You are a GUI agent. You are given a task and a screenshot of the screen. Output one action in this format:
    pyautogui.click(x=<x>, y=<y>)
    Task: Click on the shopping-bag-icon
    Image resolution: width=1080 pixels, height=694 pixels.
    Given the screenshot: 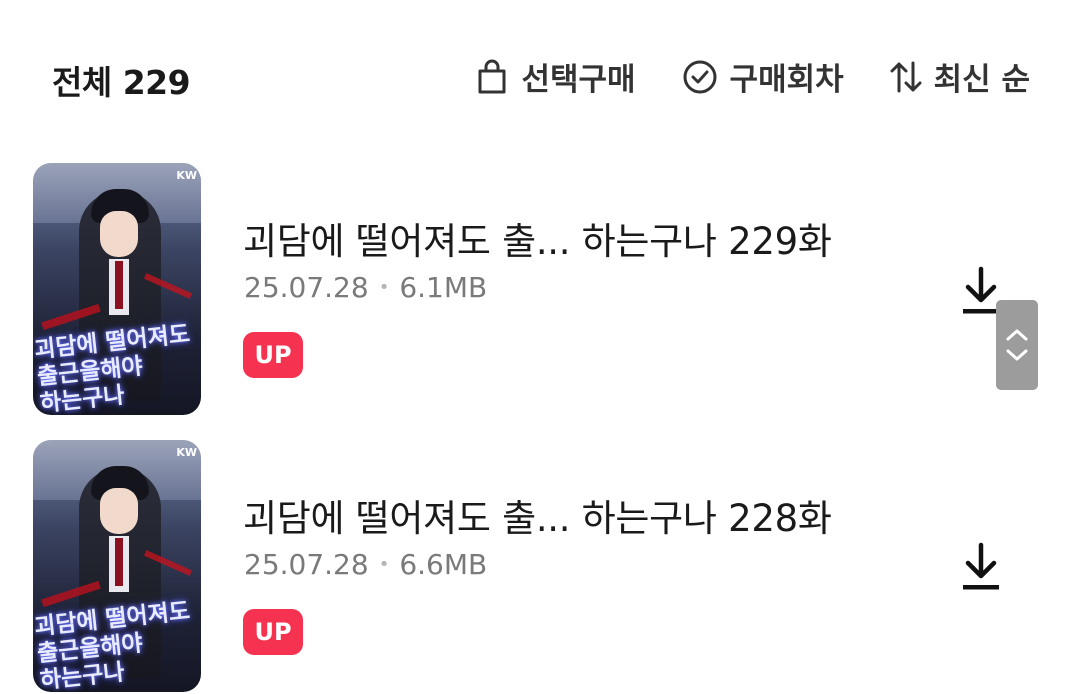 What is the action you would take?
    pyautogui.click(x=492, y=76)
    